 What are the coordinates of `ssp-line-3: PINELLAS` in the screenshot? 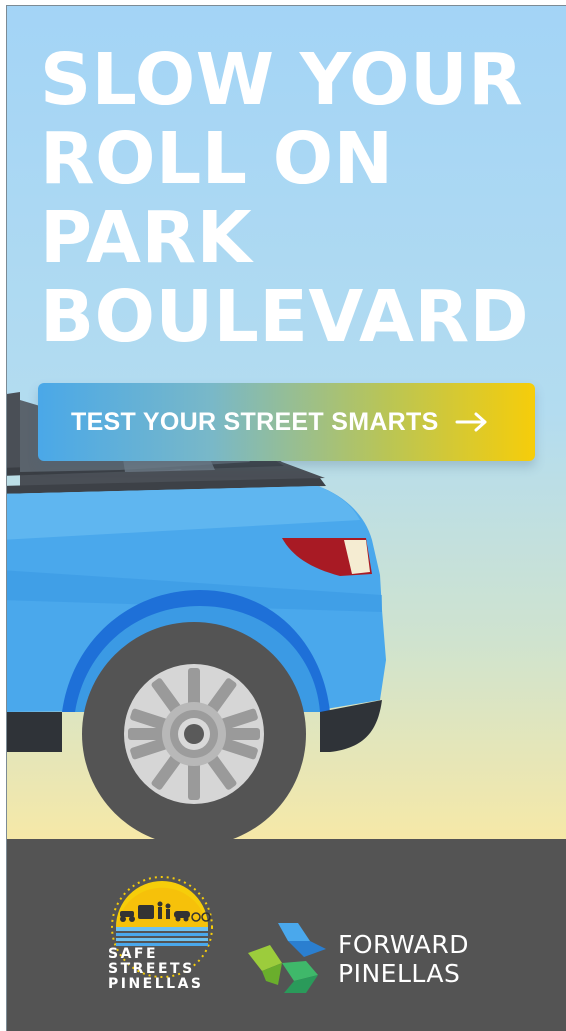 It's located at (156, 984).